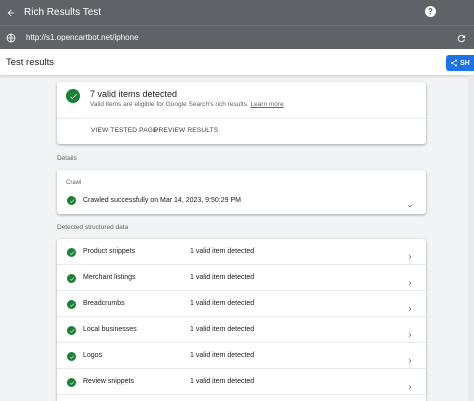 This screenshot has height=401, width=474. I want to click on structured-data-row: Merchant listings 1 valid item detected, so click(241, 278).